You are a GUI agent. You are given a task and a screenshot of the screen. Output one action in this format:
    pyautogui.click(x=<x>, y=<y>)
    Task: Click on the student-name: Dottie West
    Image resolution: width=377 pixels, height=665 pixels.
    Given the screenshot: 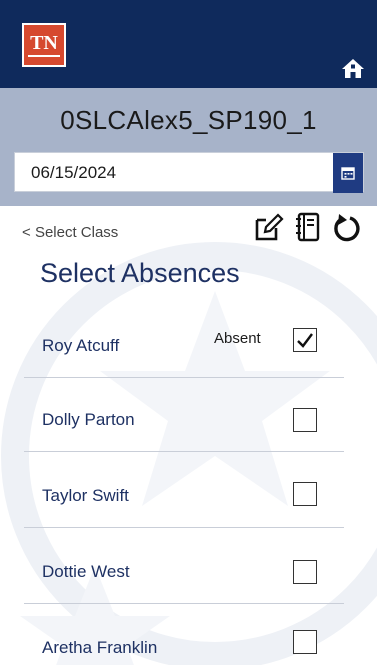 What is the action you would take?
    pyautogui.click(x=86, y=571)
    